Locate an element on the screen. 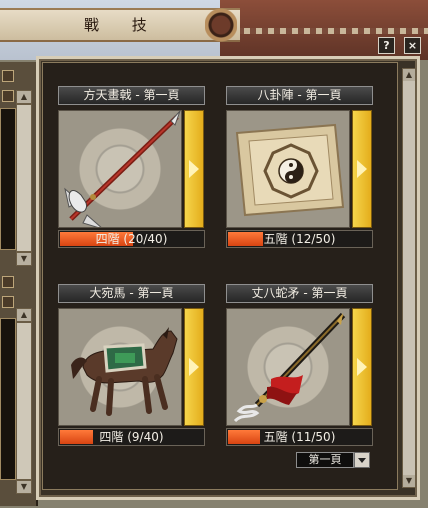 Image resolution: width=428 pixels, height=508 pixels. background-rooftops is located at coordinates (324, 30).